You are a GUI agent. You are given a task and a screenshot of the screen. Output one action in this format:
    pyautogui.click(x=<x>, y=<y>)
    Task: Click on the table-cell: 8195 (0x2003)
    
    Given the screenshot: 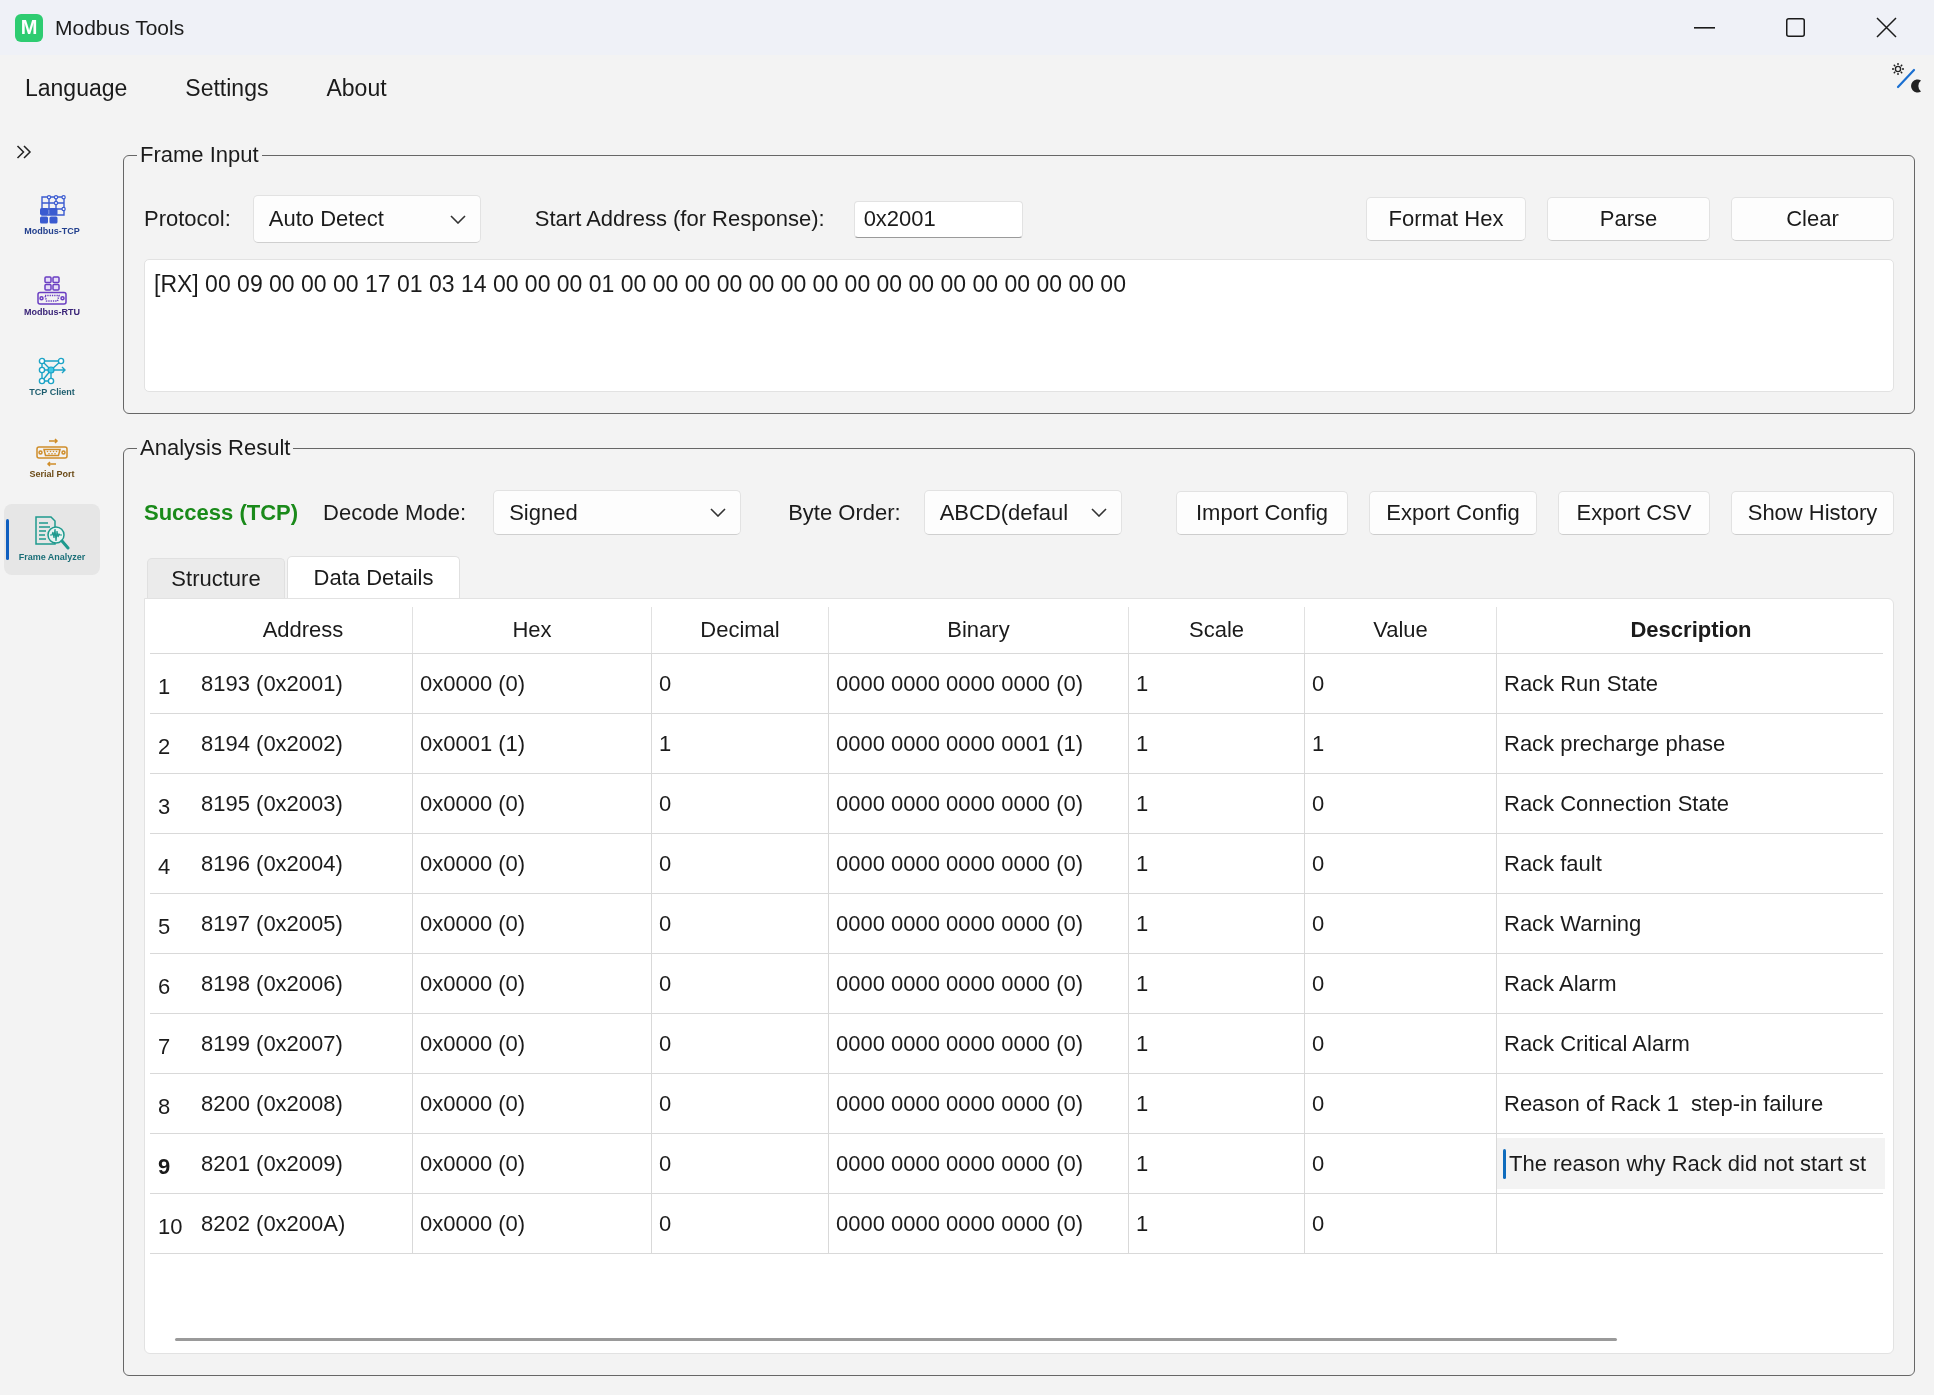 What is the action you would take?
    pyautogui.click(x=303, y=803)
    